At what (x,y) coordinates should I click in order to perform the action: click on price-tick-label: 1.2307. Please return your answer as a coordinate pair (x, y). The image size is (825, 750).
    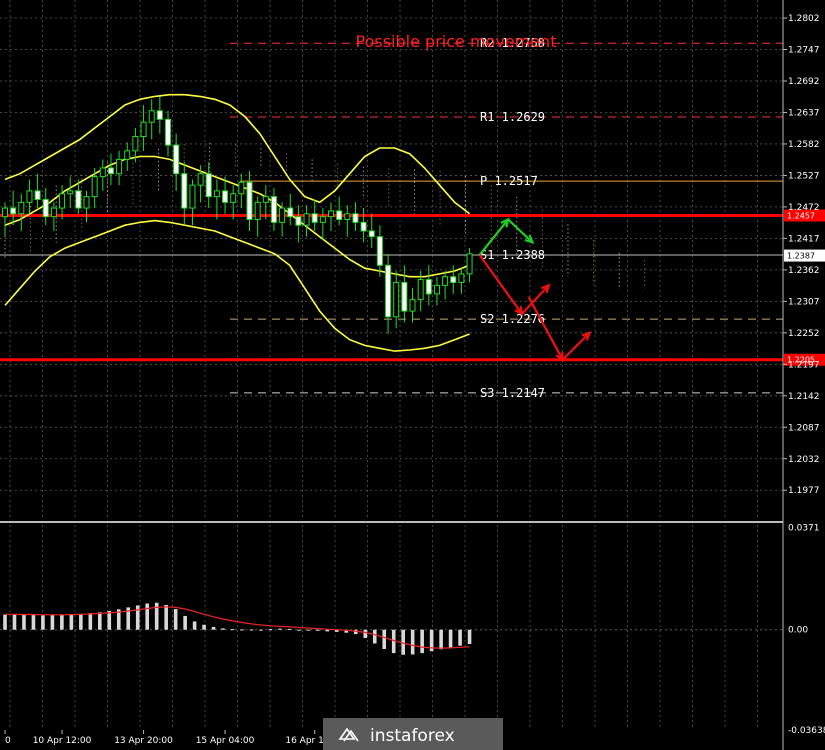
    Looking at the image, I should click on (804, 302).